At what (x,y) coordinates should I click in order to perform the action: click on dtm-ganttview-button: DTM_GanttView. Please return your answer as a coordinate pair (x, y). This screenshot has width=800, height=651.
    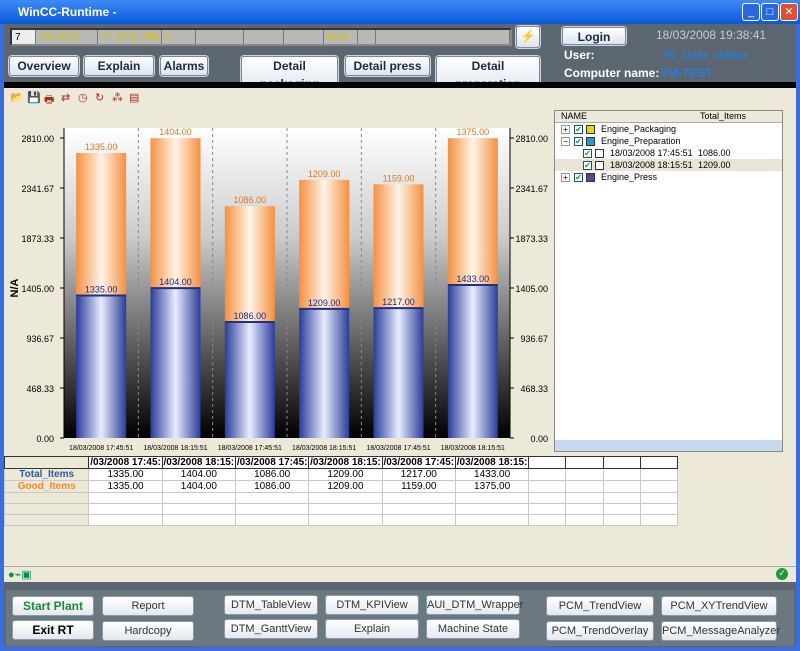
    Looking at the image, I should click on (271, 629).